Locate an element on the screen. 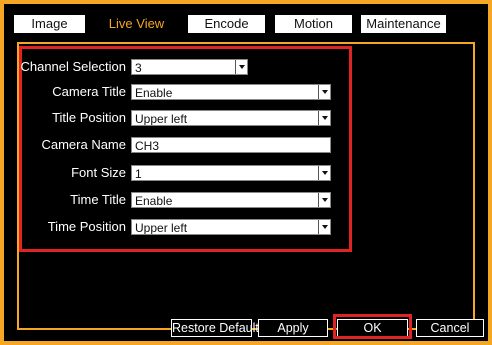  font-size-dropdown: 1 is located at coordinates (231, 173).